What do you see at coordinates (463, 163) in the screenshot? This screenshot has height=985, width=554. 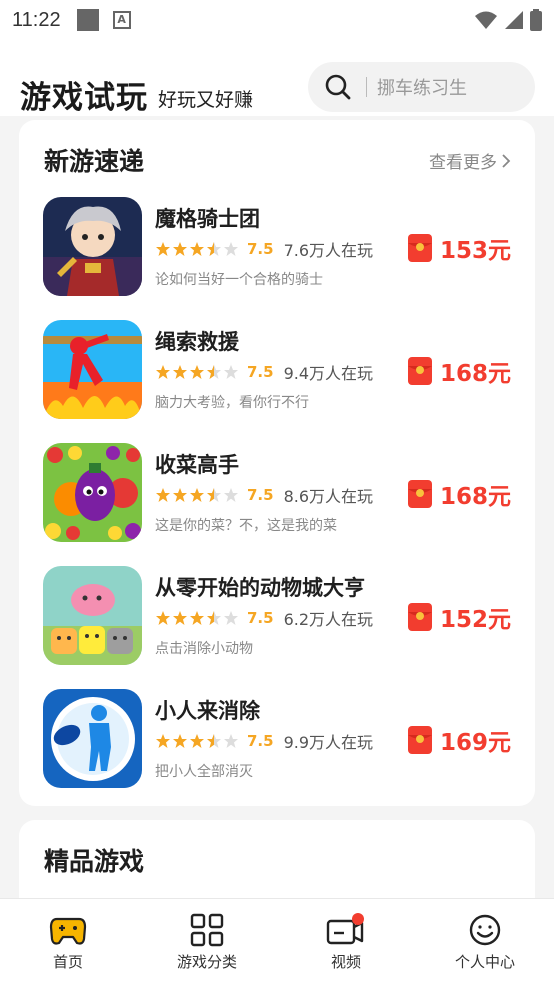 I see `see-more-label: 查看更多` at bounding box center [463, 163].